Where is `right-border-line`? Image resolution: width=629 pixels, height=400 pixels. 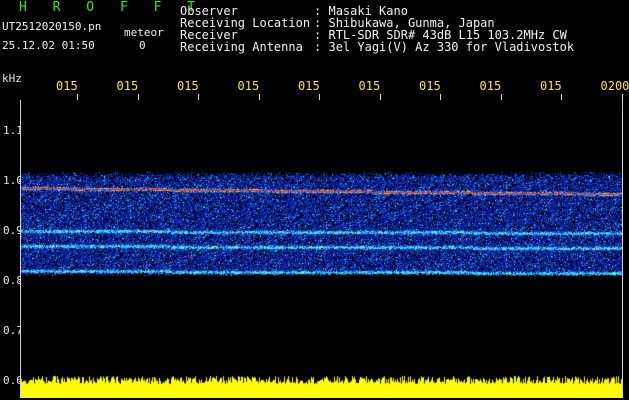 right-border-line is located at coordinates (622, 249).